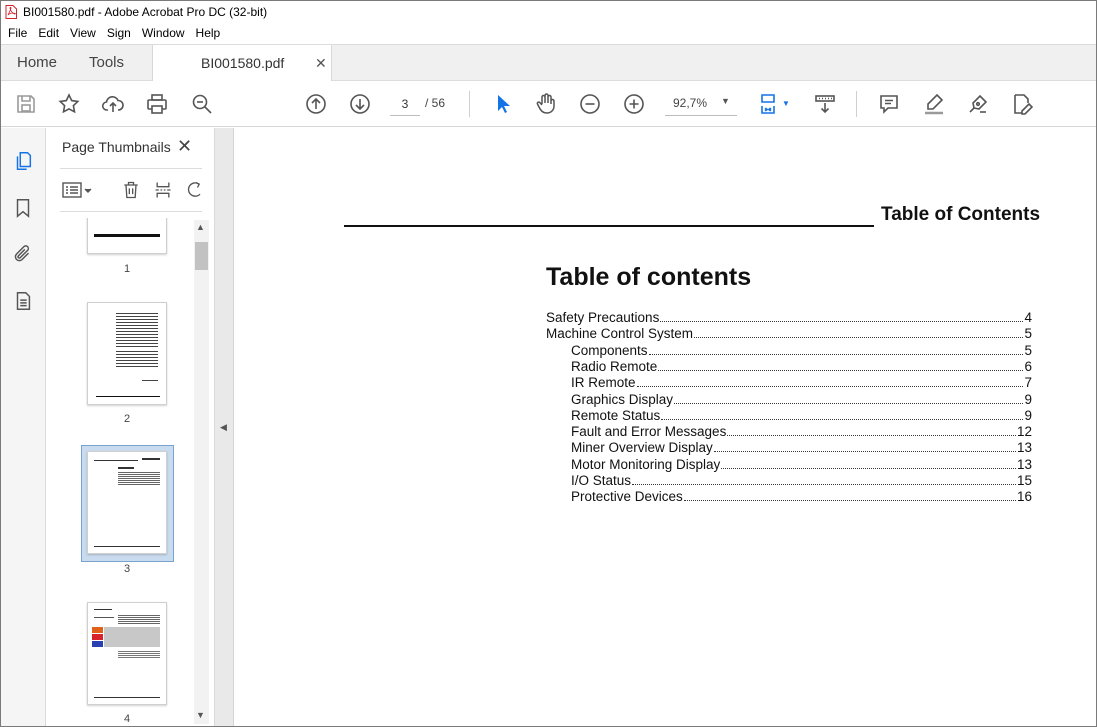 The width and height of the screenshot is (1097, 727). I want to click on toc-entry-title: Components, so click(609, 350).